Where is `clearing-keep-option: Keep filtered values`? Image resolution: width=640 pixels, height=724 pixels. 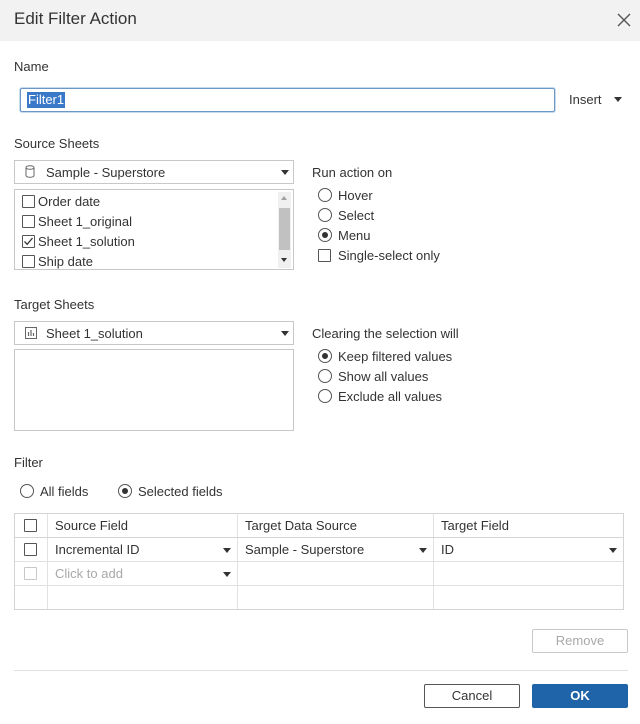
clearing-keep-option: Keep filtered values is located at coordinates (398, 357).